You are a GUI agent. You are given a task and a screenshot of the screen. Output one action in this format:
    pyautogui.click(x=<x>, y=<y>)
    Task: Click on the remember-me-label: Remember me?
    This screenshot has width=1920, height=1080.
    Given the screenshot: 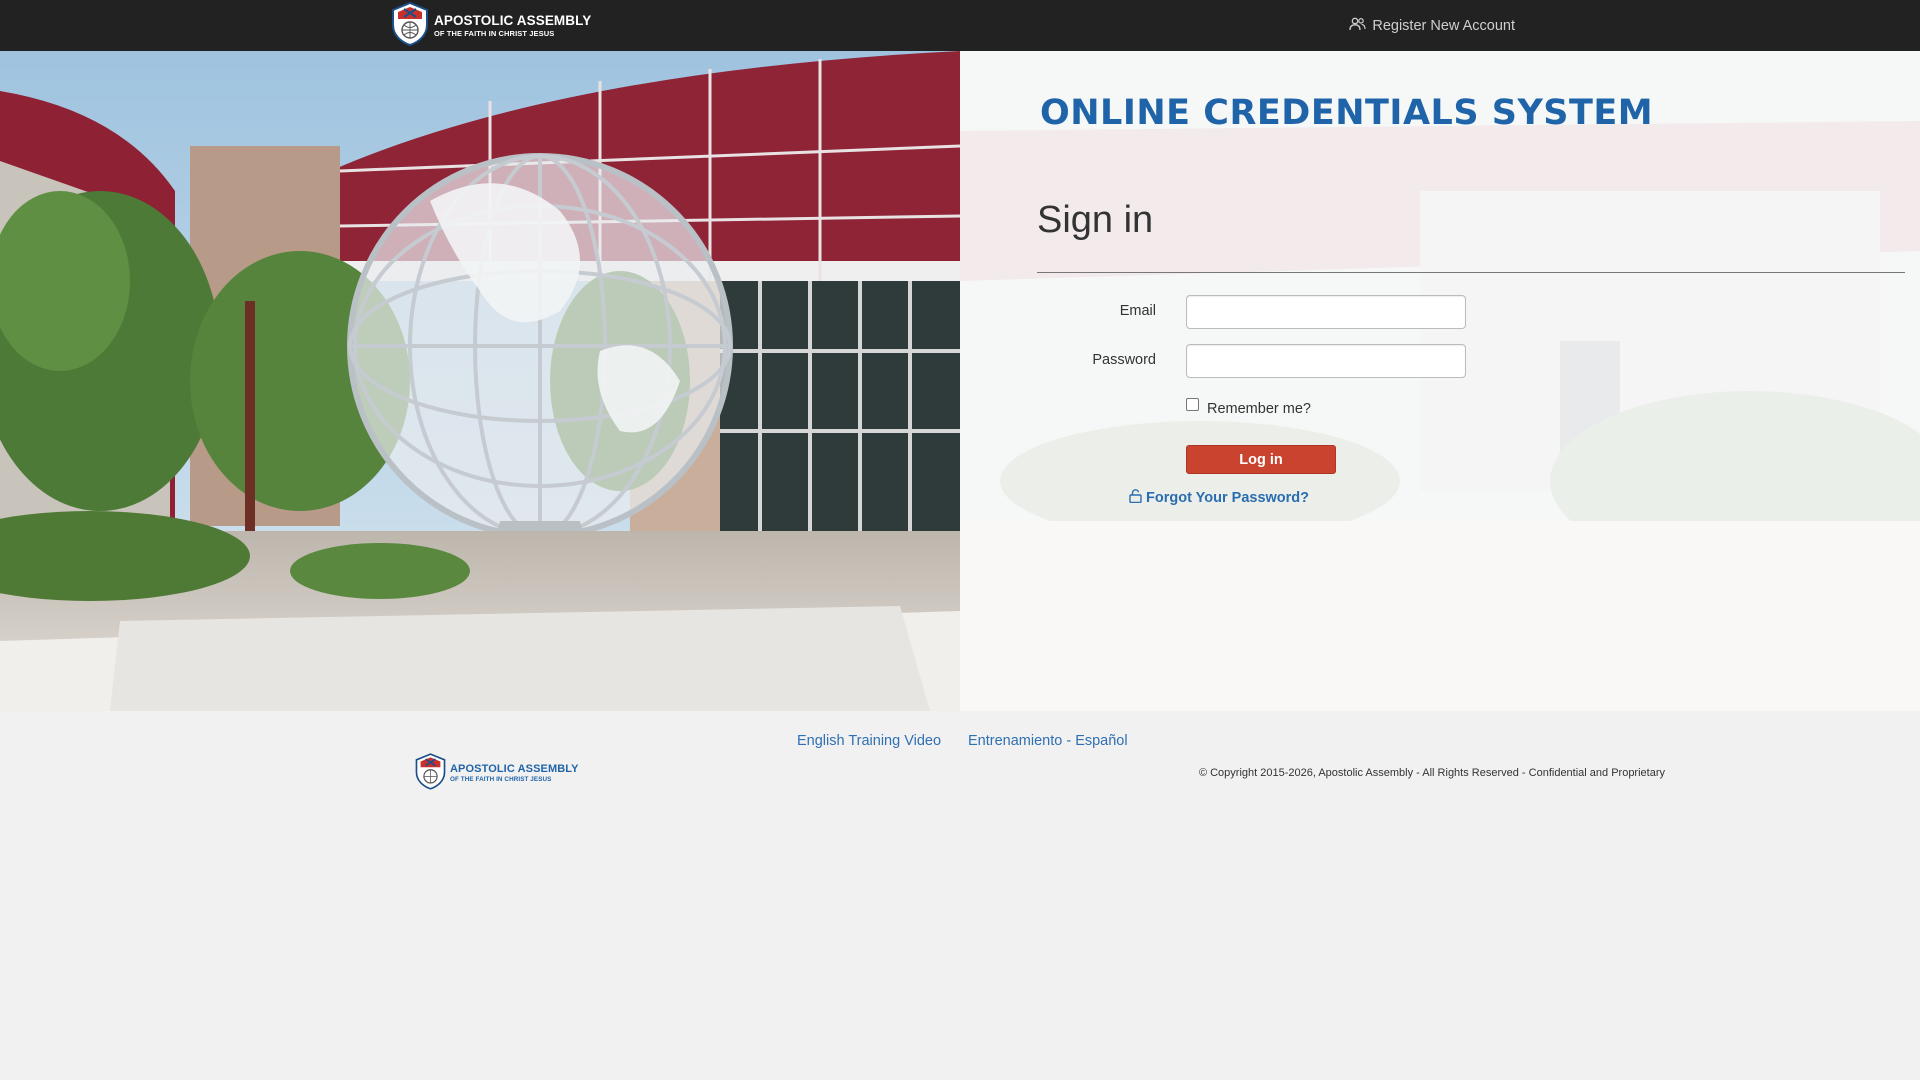 What is the action you would take?
    pyautogui.click(x=1259, y=409)
    